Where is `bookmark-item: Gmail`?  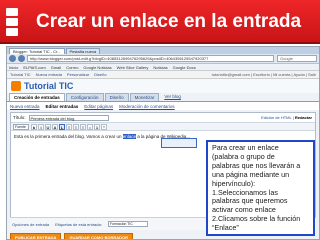
bookmark-item: Gmail is located at coordinates (56, 67).